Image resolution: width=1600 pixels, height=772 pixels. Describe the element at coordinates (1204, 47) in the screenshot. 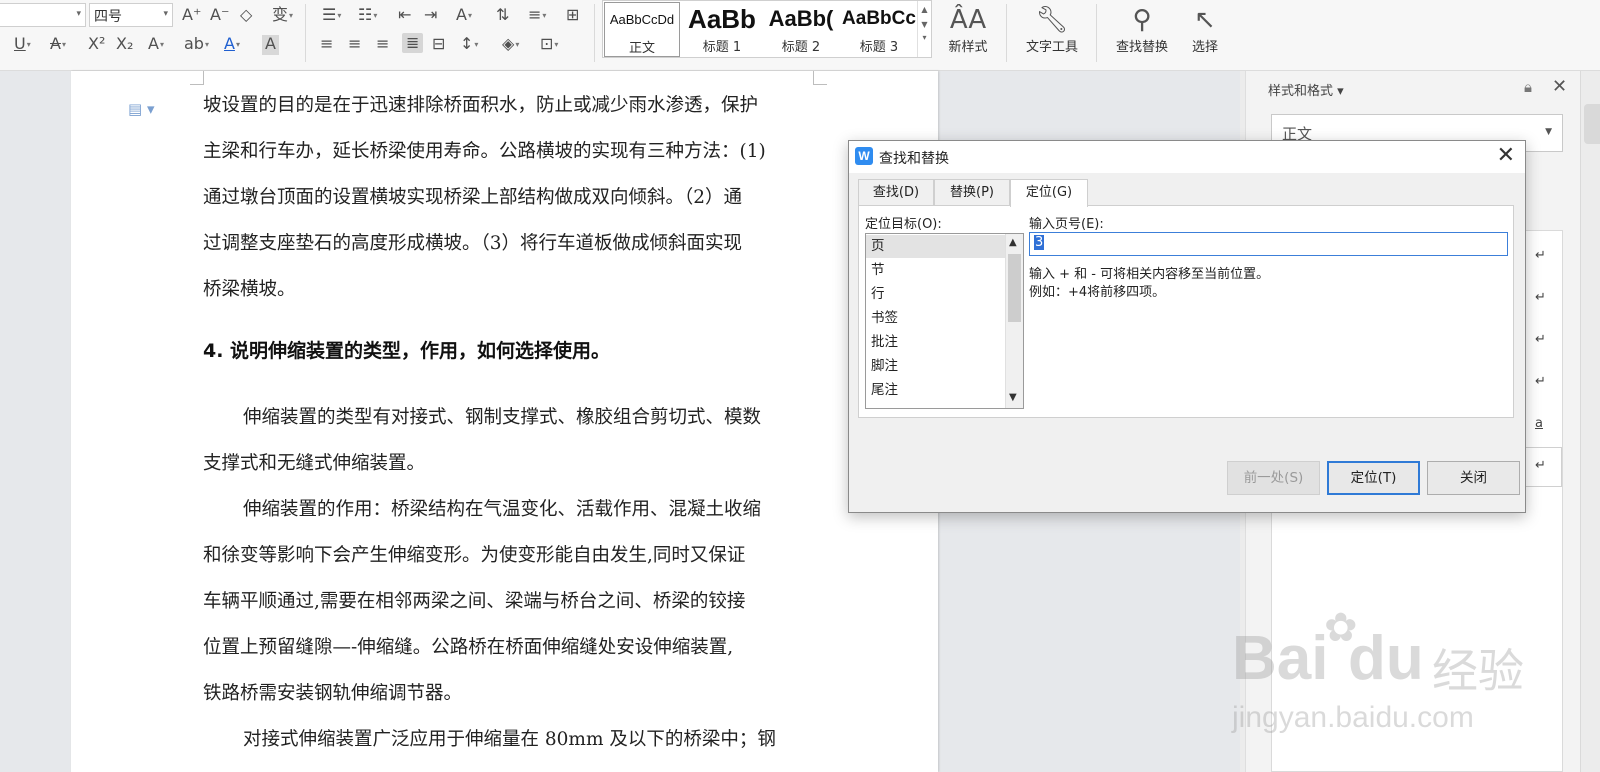

I see `select-label: 选择` at that location.